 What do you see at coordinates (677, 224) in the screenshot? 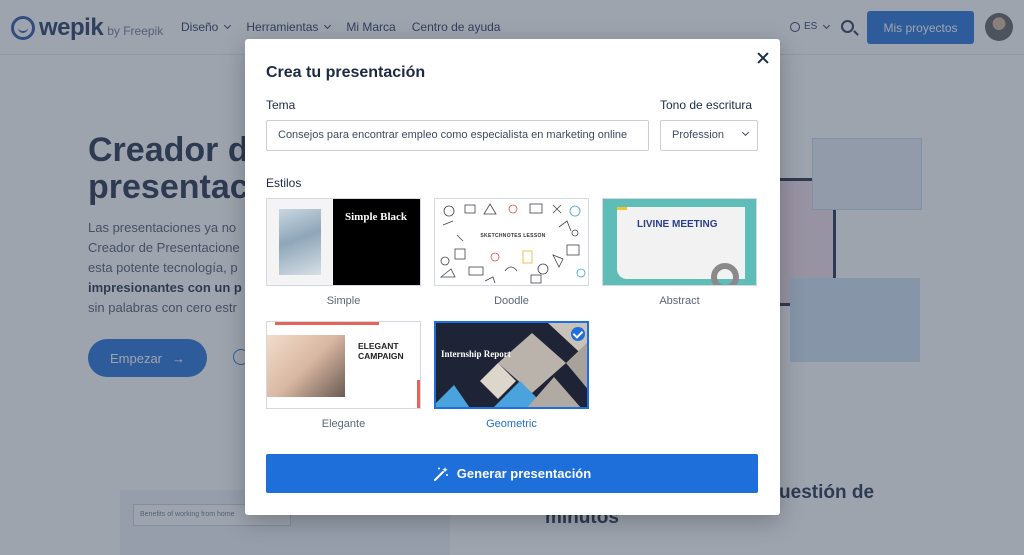
I see `thumbnail-title: LIVINE MEETING` at bounding box center [677, 224].